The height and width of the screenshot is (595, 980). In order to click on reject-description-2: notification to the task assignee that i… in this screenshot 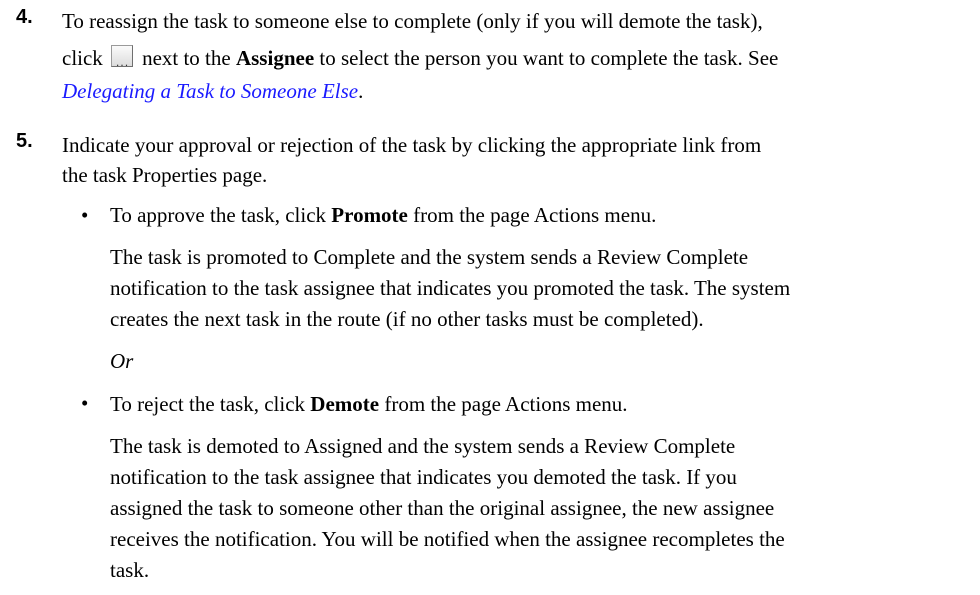, I will do `click(423, 477)`.